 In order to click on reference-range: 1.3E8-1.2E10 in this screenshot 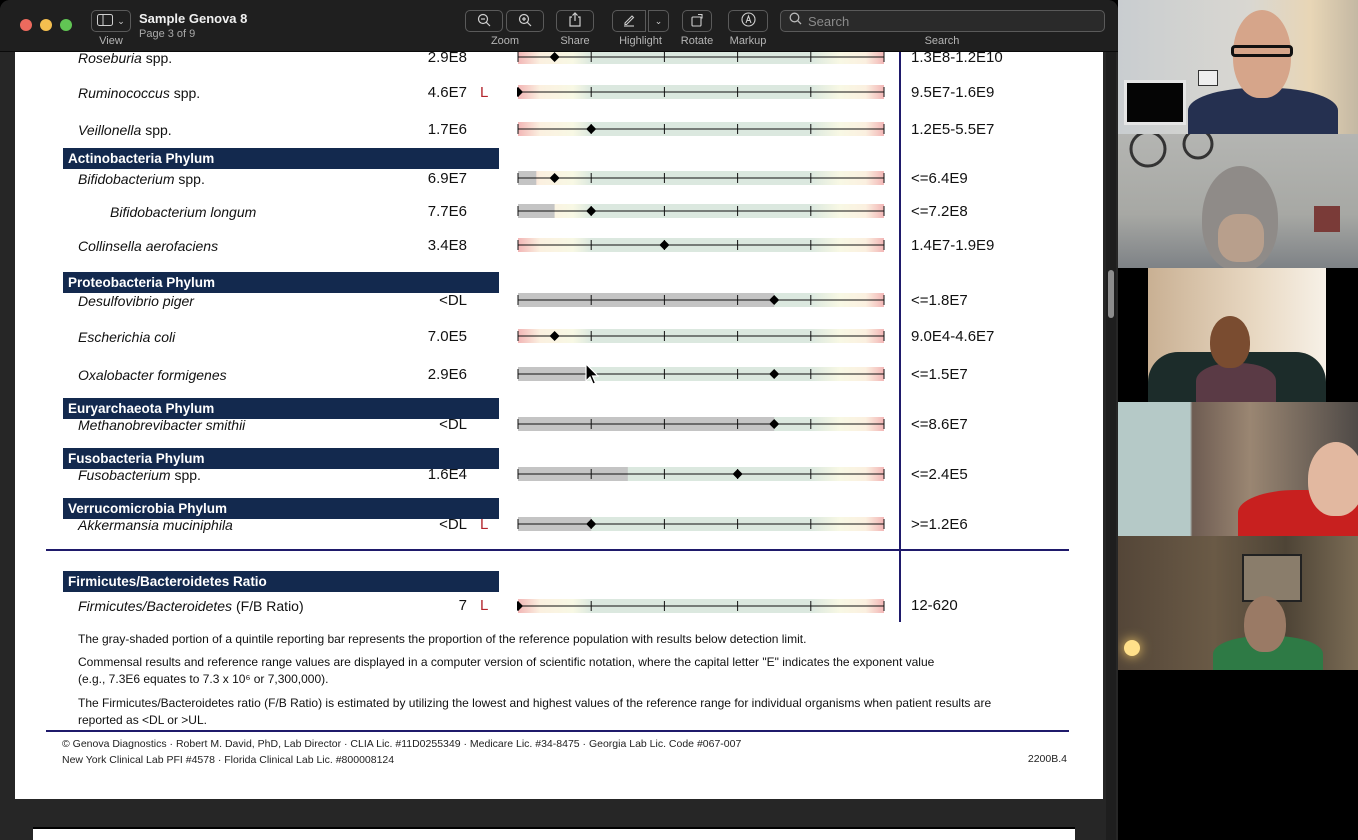, I will do `click(957, 59)`.